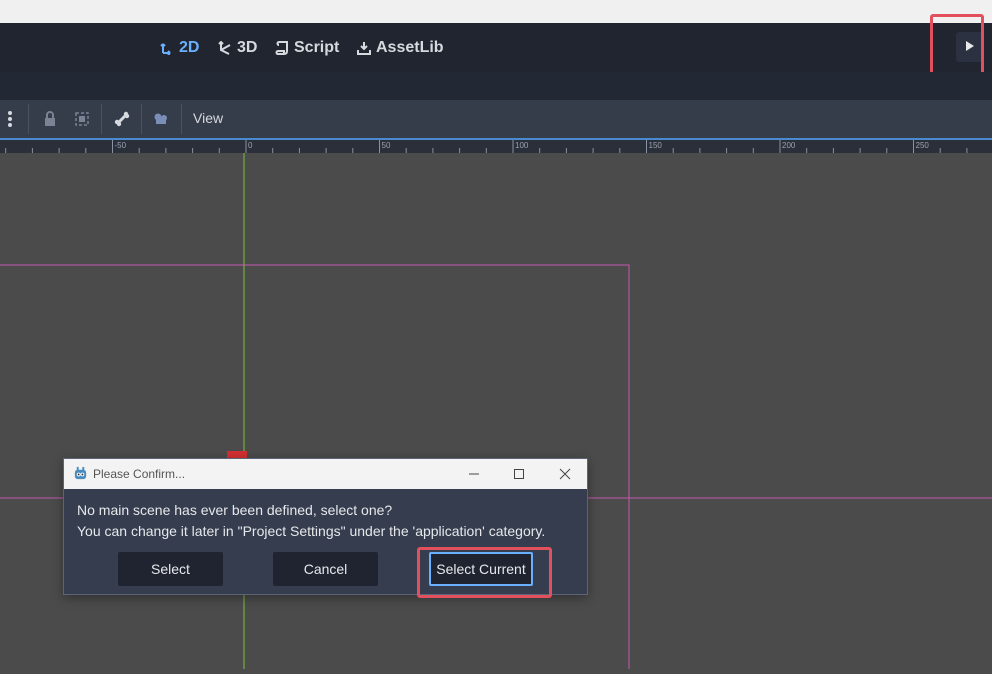 The image size is (992, 674). I want to click on ruler-label: 250, so click(923, 145).